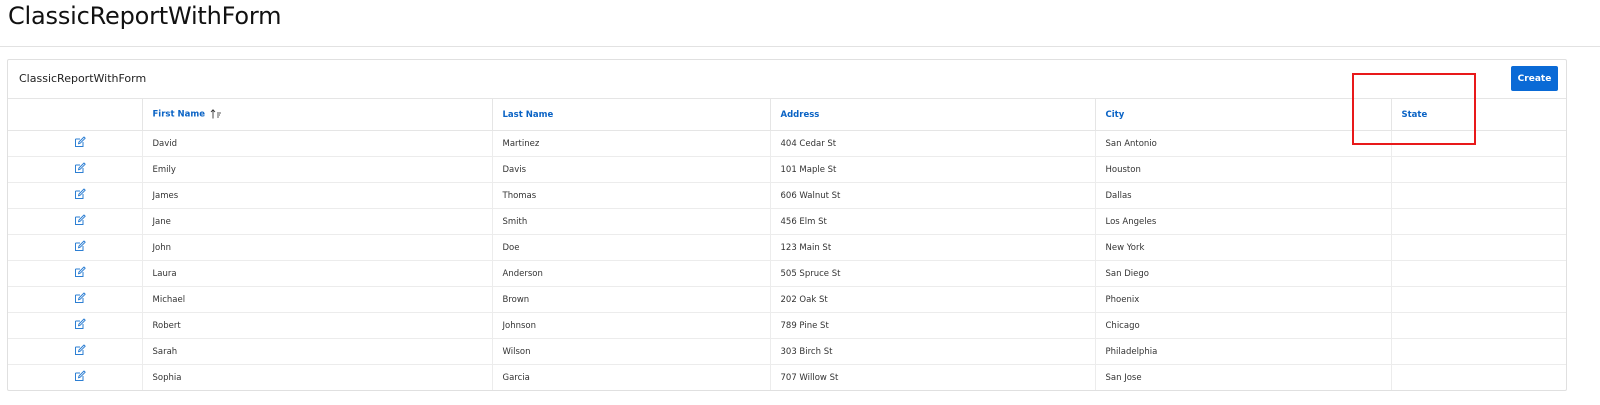 The height and width of the screenshot is (405, 1600). Describe the element at coordinates (317, 143) in the screenshot. I see `cell-first-name: David` at that location.